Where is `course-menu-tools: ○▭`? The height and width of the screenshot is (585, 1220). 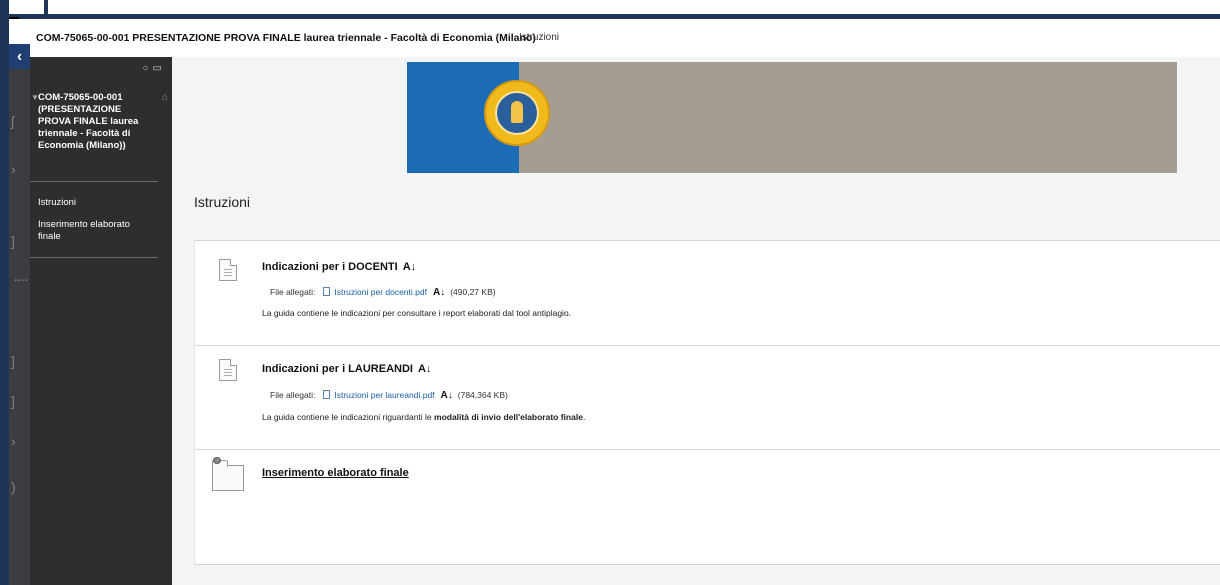 course-menu-tools: ○▭ is located at coordinates (155, 68).